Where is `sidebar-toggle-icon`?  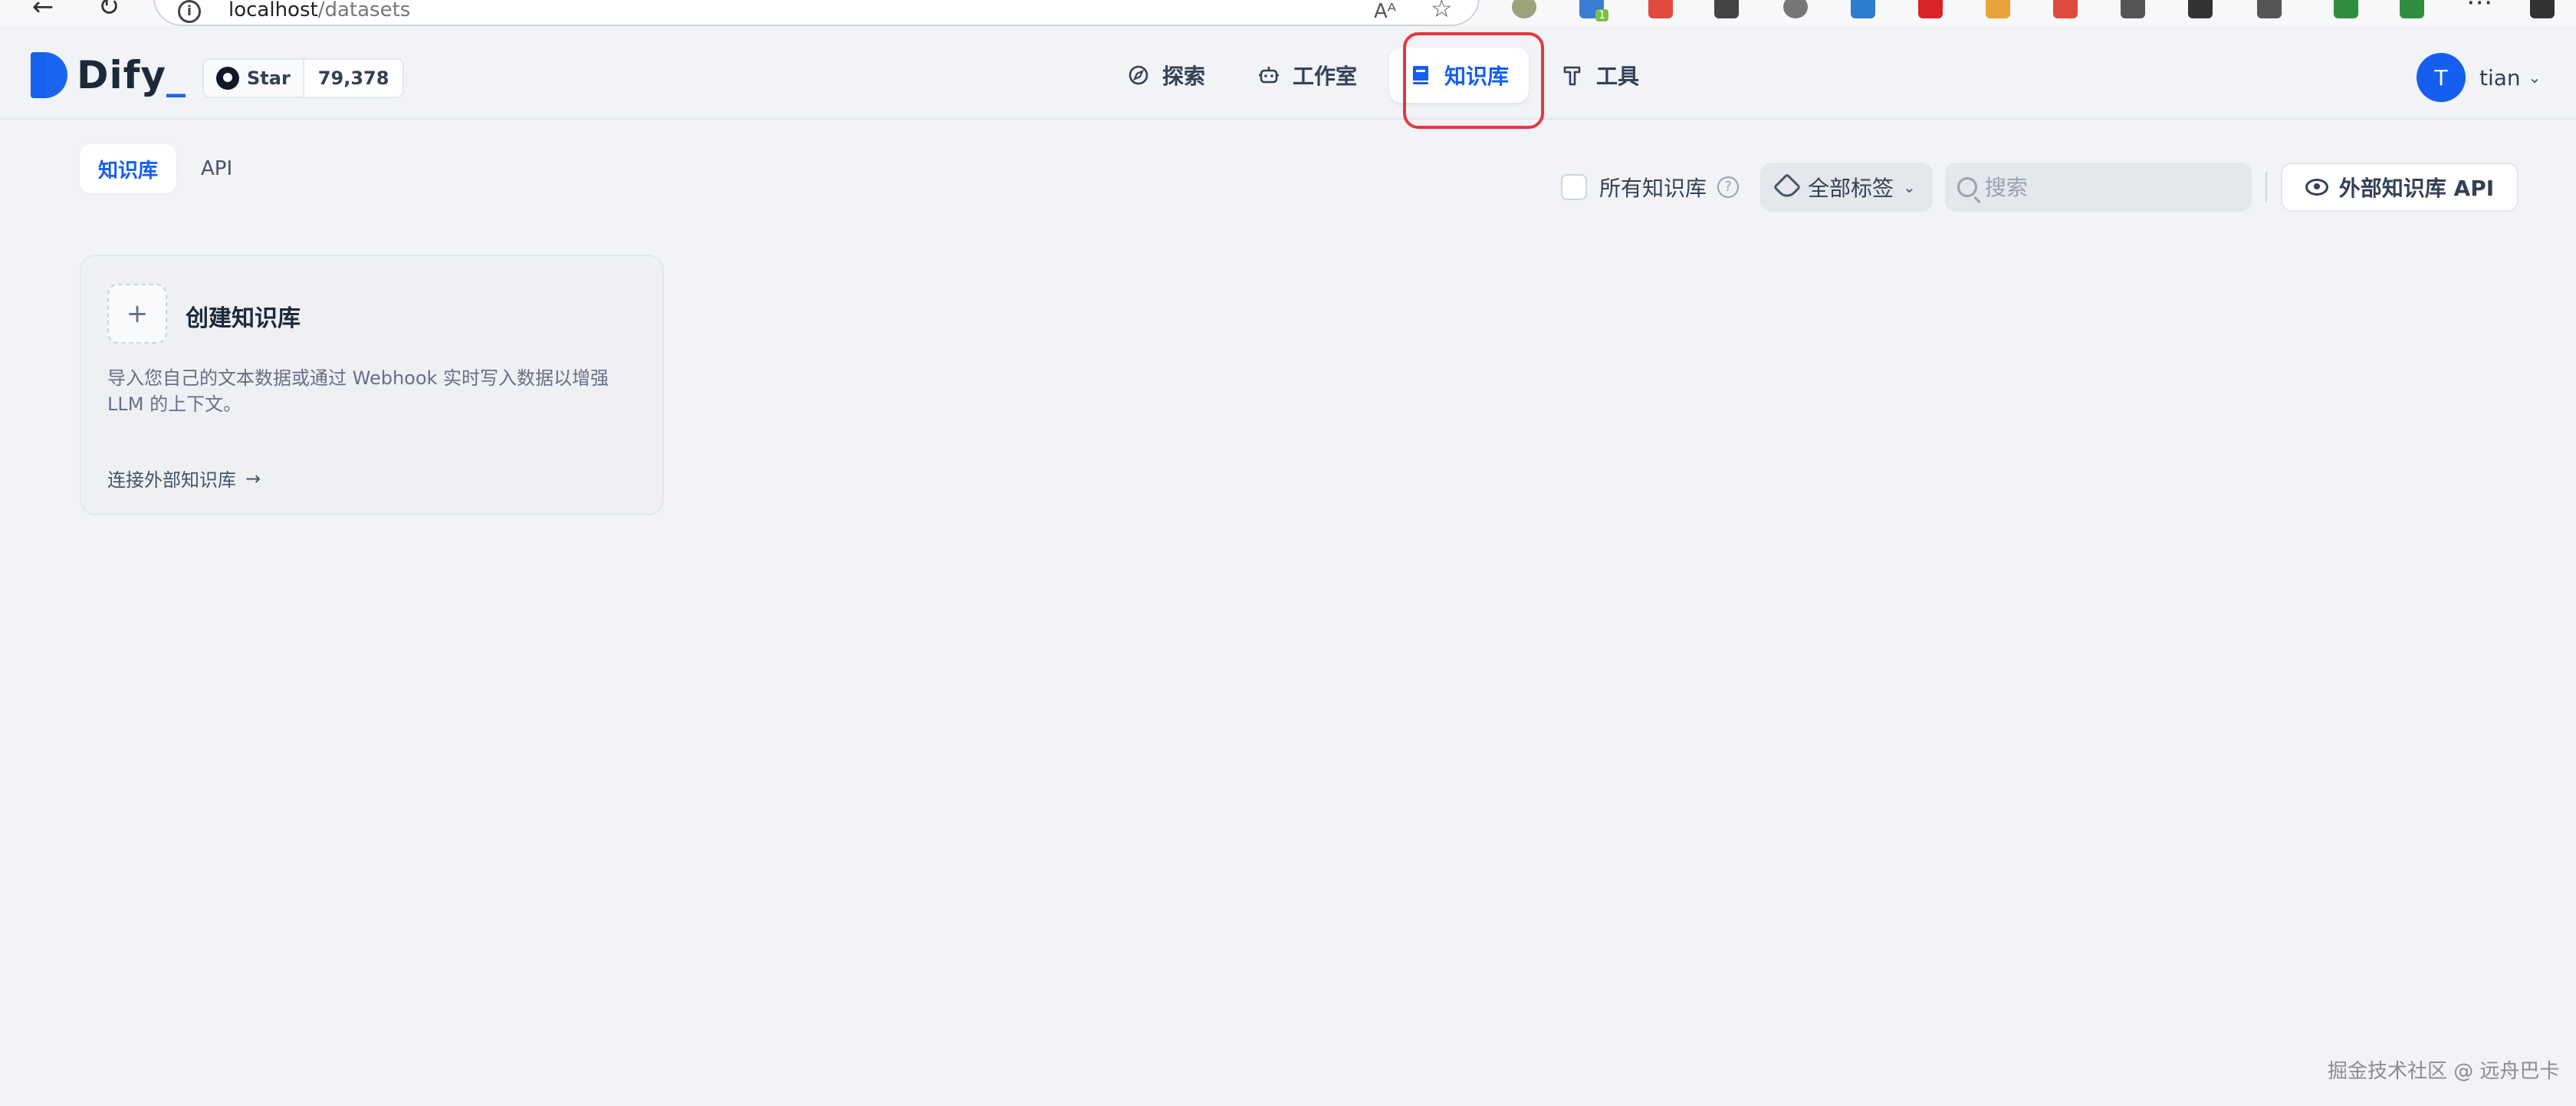 sidebar-toggle-icon is located at coordinates (2542, 9).